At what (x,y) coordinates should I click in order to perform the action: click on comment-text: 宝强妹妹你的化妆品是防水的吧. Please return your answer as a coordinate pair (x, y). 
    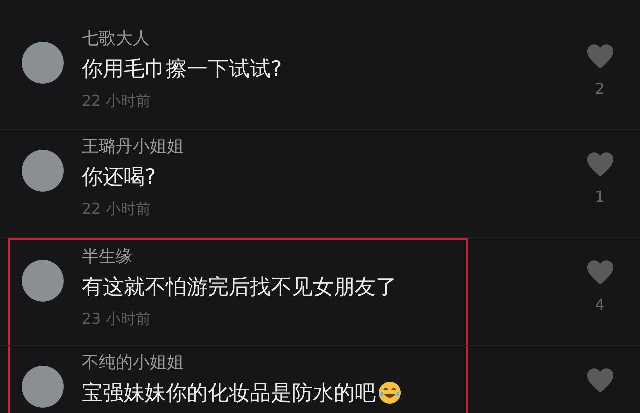
    Looking at the image, I should click on (229, 393).